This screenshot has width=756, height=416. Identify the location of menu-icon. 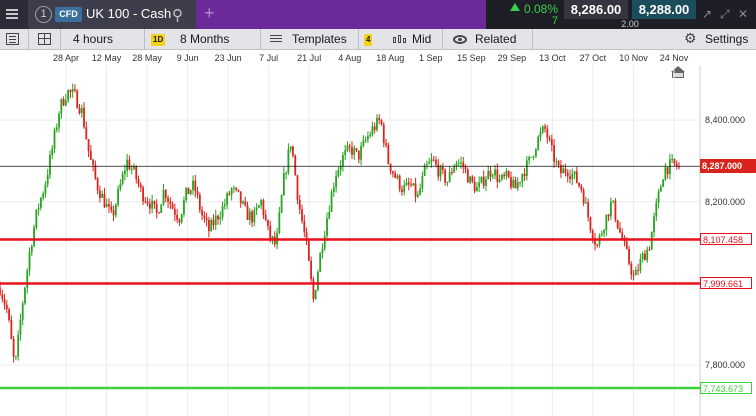
(14, 14).